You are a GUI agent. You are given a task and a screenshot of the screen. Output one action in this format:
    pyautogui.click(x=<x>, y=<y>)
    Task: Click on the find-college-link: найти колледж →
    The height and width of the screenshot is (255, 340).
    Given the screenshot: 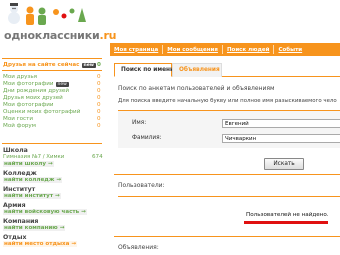 What is the action you would take?
    pyautogui.click(x=33, y=180)
    